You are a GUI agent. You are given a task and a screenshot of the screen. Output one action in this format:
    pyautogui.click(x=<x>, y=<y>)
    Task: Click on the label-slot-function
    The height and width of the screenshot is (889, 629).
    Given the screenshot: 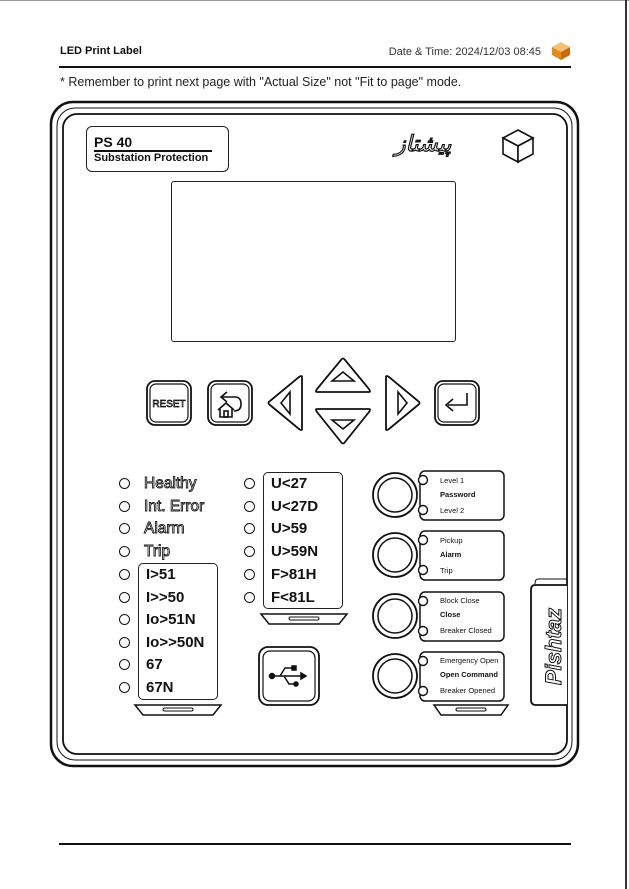 What is the action you would take?
    pyautogui.click(x=471, y=710)
    